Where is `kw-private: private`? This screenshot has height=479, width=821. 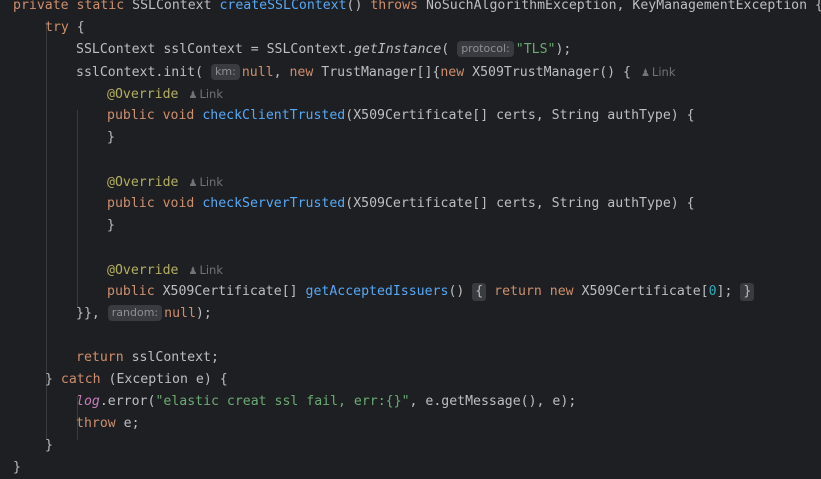
kw-private: private is located at coordinates (41, 6).